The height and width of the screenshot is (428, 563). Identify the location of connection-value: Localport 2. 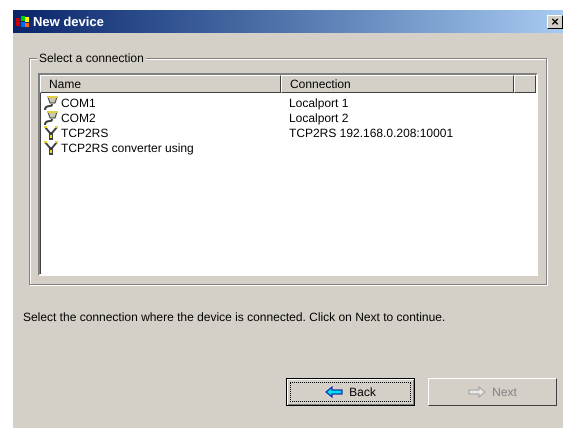
(318, 118).